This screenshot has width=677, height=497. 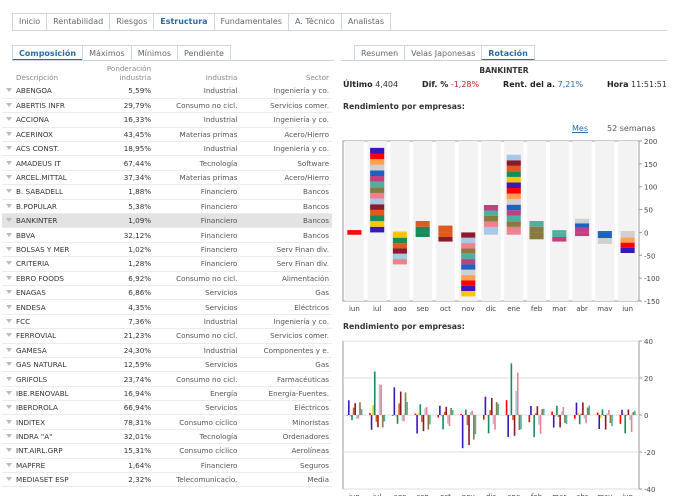 What do you see at coordinates (380, 53) in the screenshot?
I see `right-tab-0: Resumen` at bounding box center [380, 53].